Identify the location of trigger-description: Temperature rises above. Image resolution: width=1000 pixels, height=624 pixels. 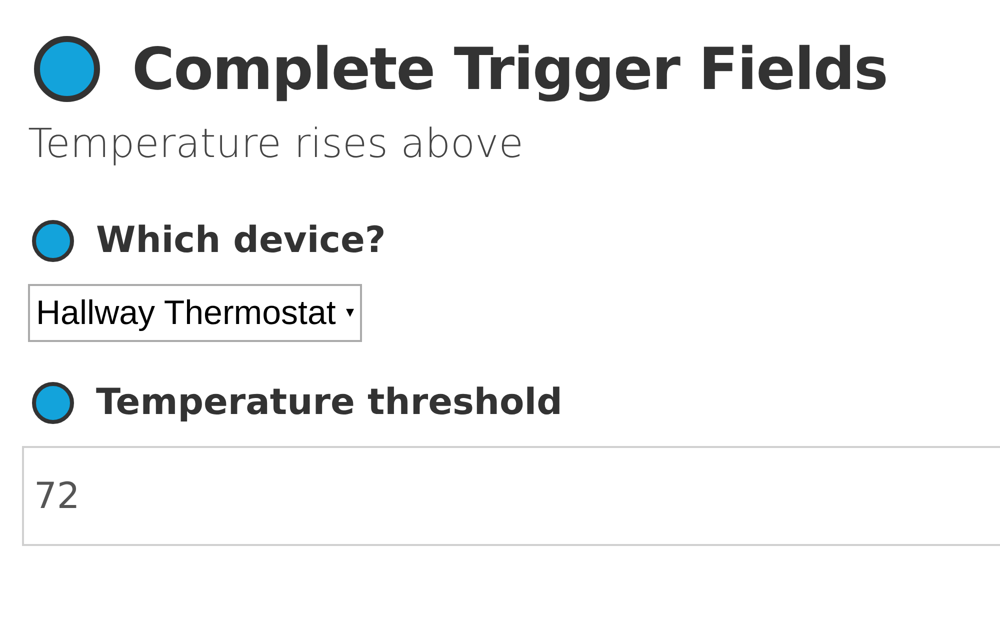
(276, 144).